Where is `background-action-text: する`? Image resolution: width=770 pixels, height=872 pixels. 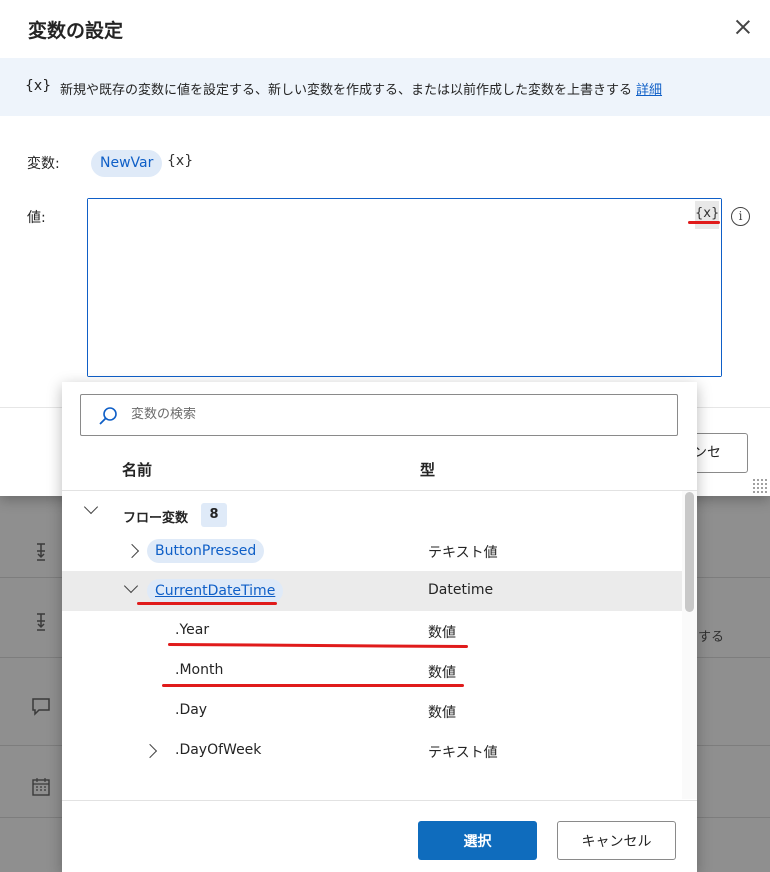
background-action-text: する is located at coordinates (711, 637).